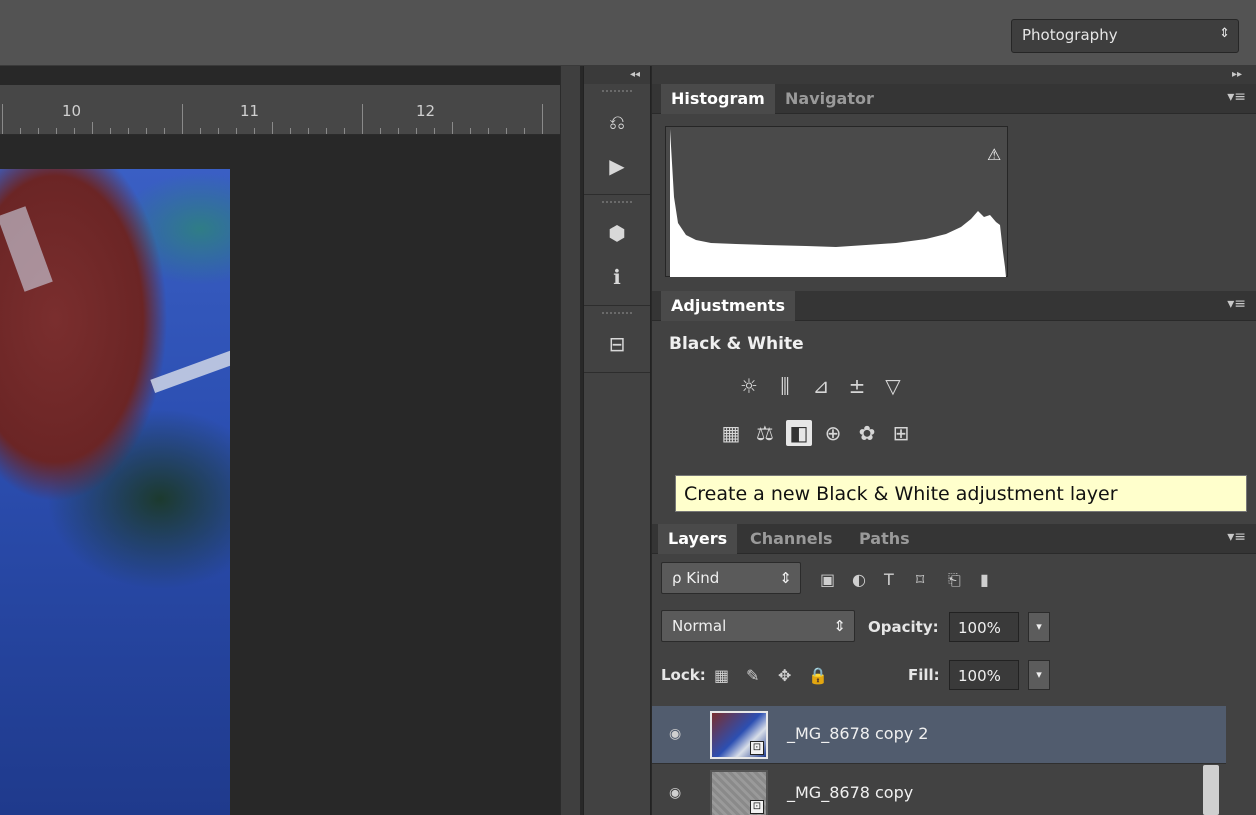 Image resolution: width=1256 pixels, height=815 pixels. What do you see at coordinates (984, 579) in the screenshot?
I see `filter-toggle-icon: ▮` at bounding box center [984, 579].